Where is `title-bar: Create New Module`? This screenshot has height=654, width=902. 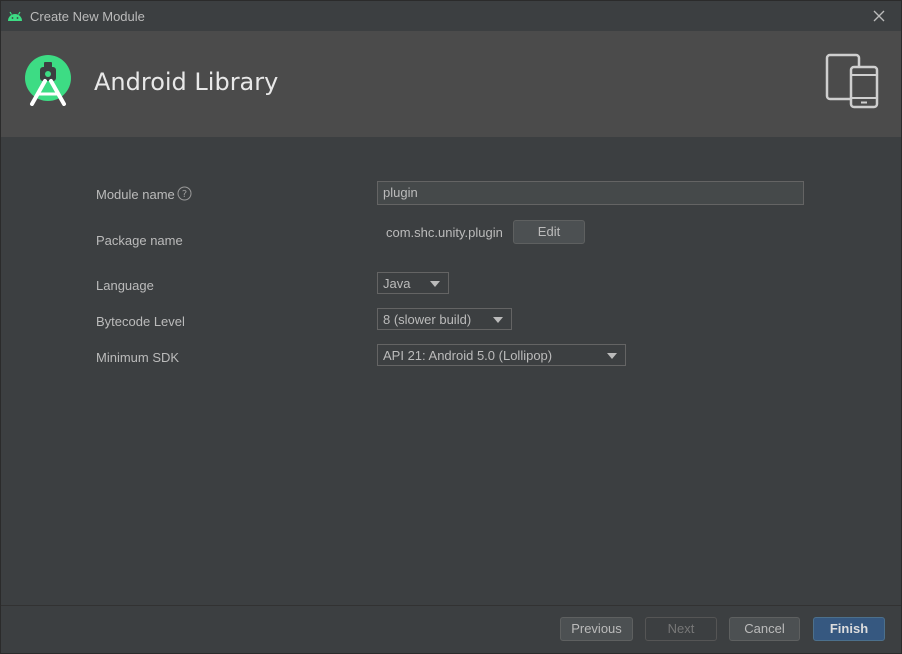
title-bar: Create New Module is located at coordinates (451, 16).